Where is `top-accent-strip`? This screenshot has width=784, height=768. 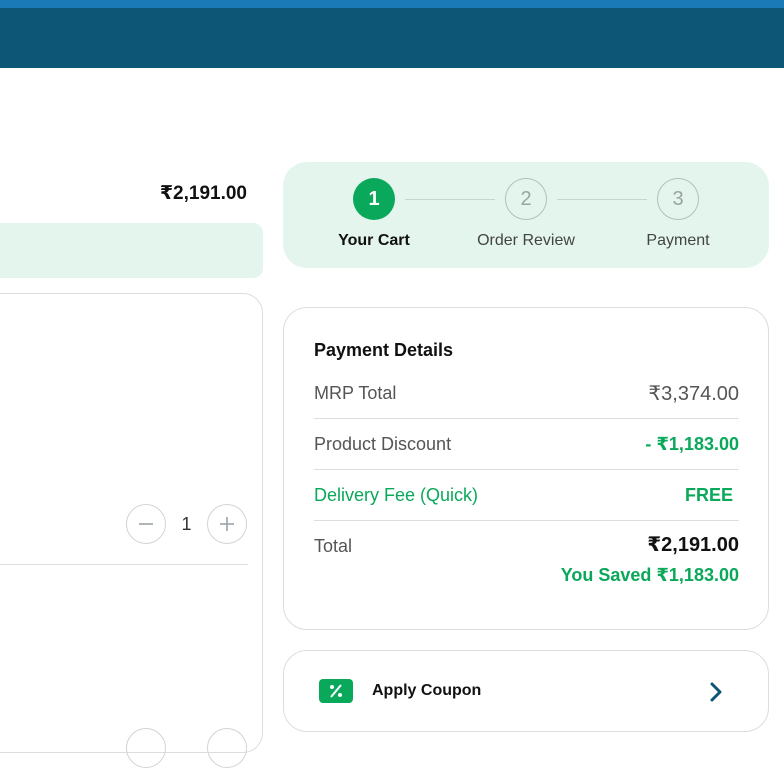 top-accent-strip is located at coordinates (392, 4).